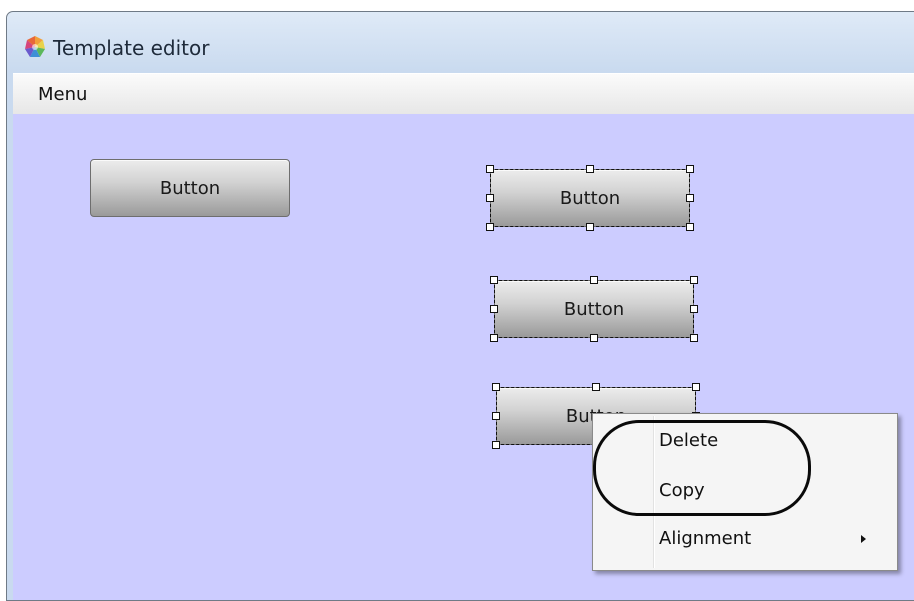 Image resolution: width=914 pixels, height=601 pixels. What do you see at coordinates (745, 492) in the screenshot?
I see `context-menu: Delete Copy Alignment` at bounding box center [745, 492].